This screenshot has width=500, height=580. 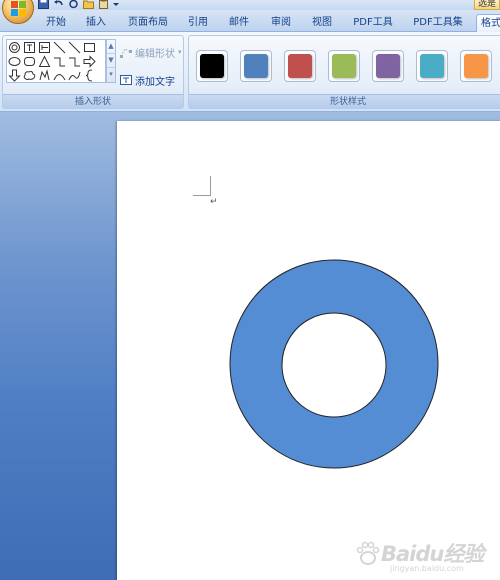 I want to click on tab-references: 引用, so click(x=198, y=23).